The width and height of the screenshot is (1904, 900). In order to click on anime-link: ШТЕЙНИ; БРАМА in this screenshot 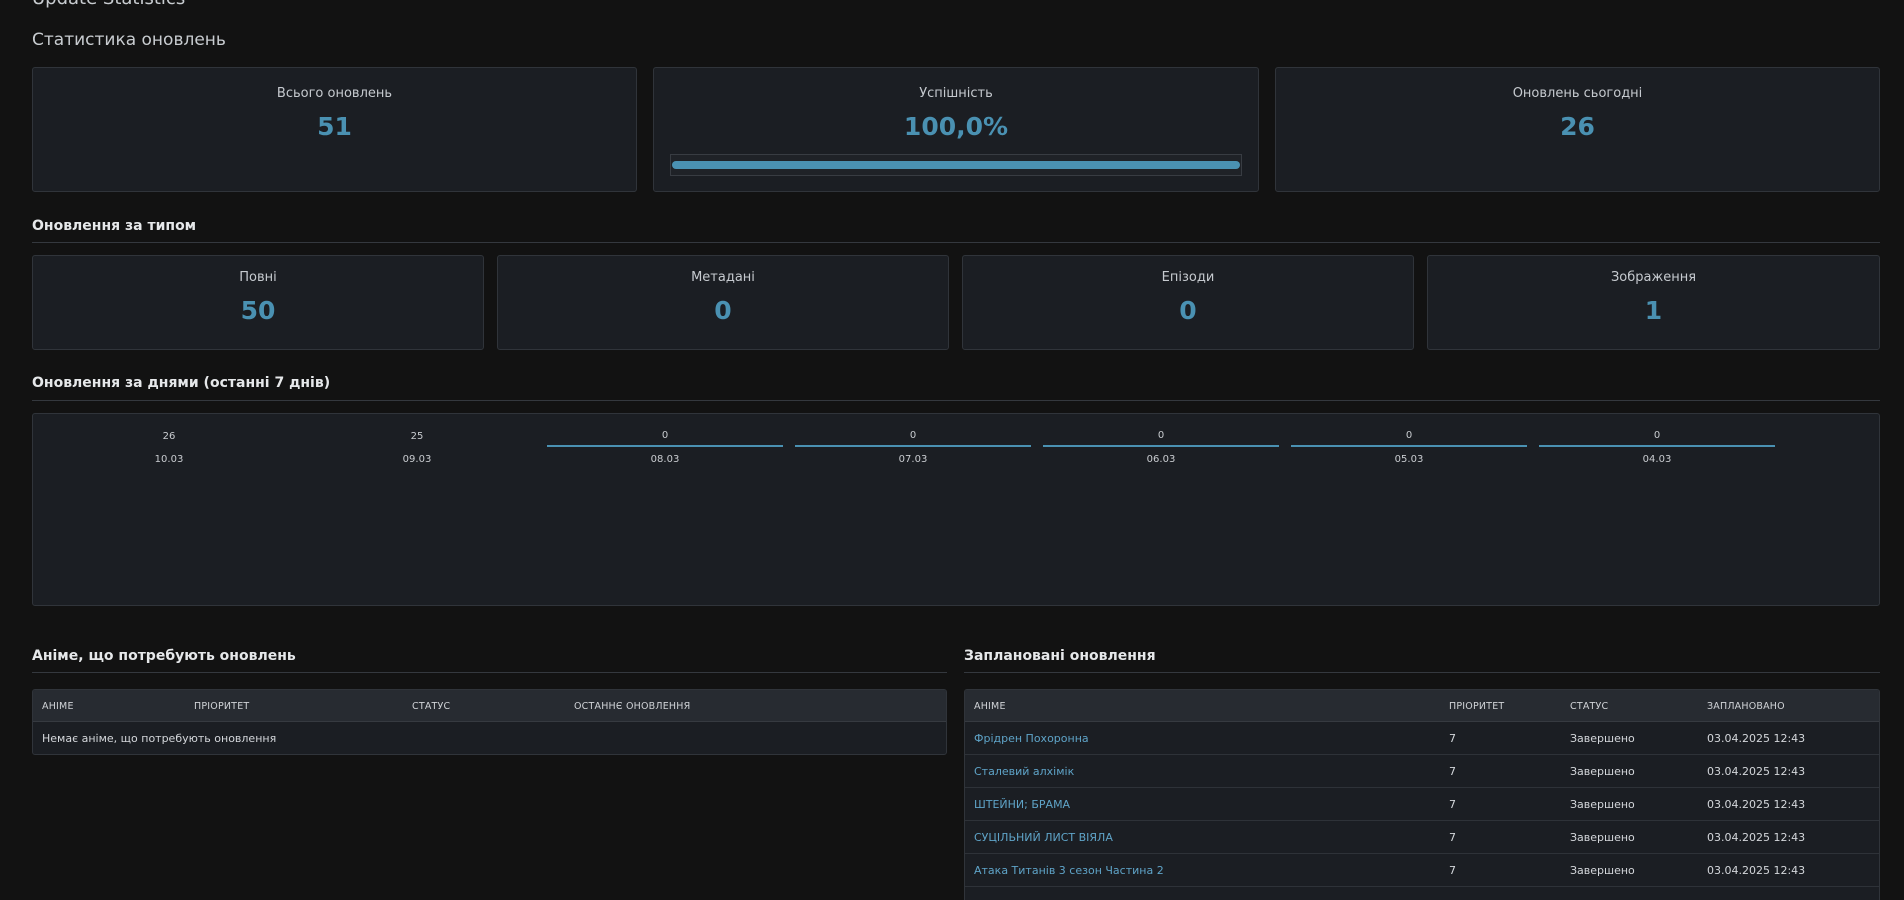, I will do `click(1022, 804)`.